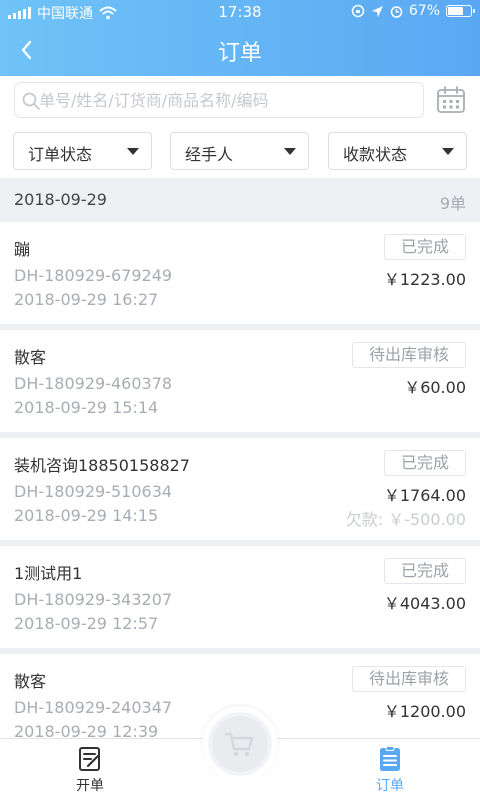  What do you see at coordinates (390, 758) in the screenshot?
I see `list-icon` at bounding box center [390, 758].